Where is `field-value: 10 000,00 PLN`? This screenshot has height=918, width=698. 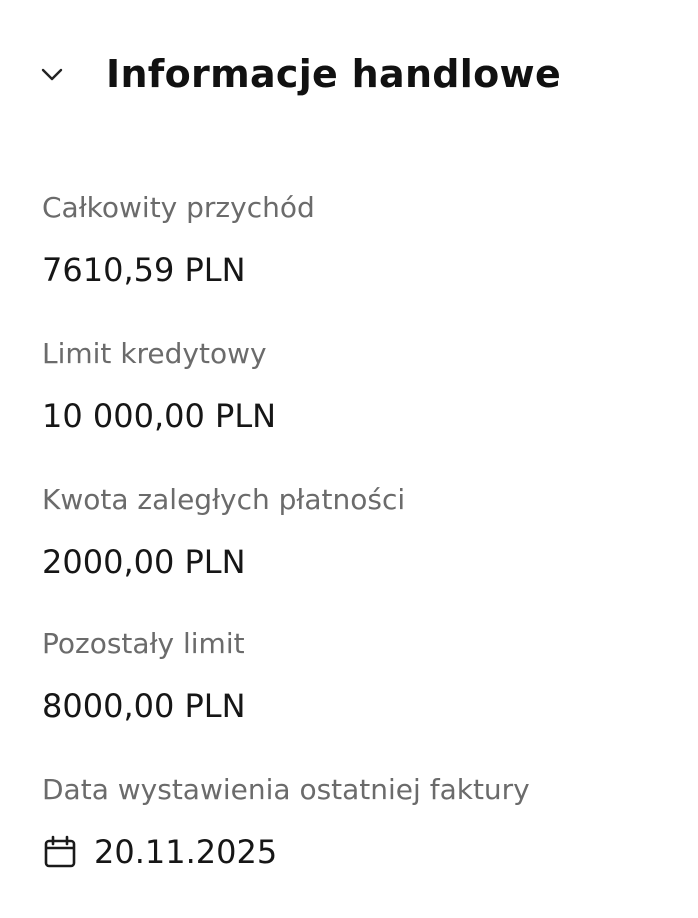 field-value: 10 000,00 PLN is located at coordinates (159, 416).